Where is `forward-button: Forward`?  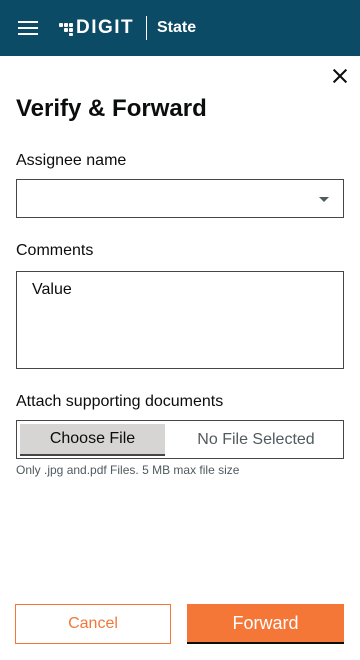 forward-button: Forward is located at coordinates (265, 624).